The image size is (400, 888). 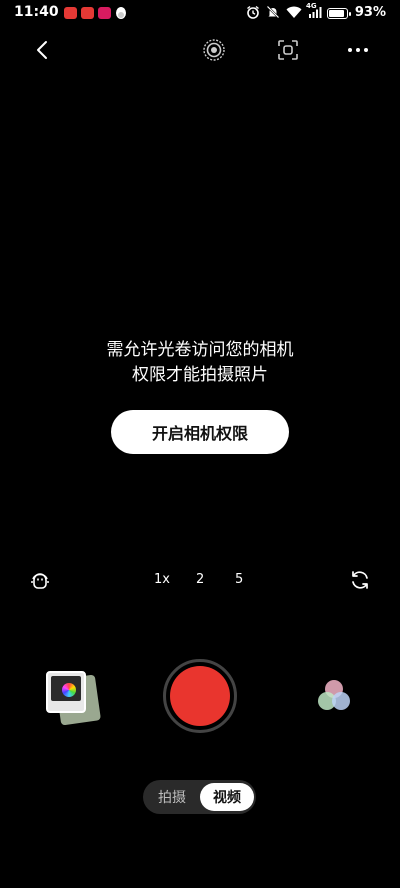 I want to click on mode-photo-tab: 拍摄, so click(x=172, y=797).